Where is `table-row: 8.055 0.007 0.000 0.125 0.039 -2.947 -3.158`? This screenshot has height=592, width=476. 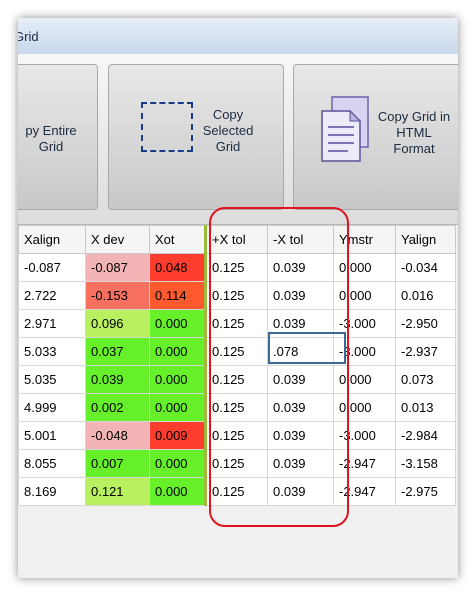 table-row: 8.055 0.007 0.000 0.125 0.039 -2.947 -3.158 is located at coordinates (237, 463).